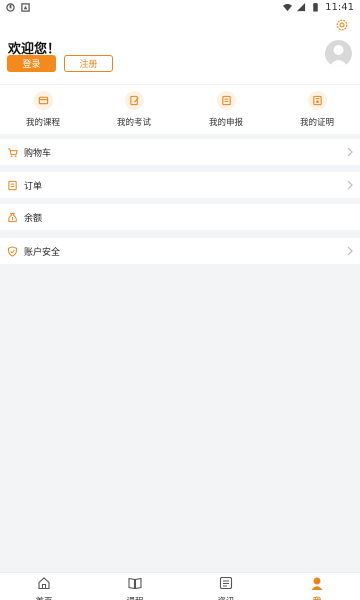 Image resolution: width=360 pixels, height=600 pixels. Describe the element at coordinates (42, 123) in the screenshot. I see `quick-link-label: 我的课程` at that location.